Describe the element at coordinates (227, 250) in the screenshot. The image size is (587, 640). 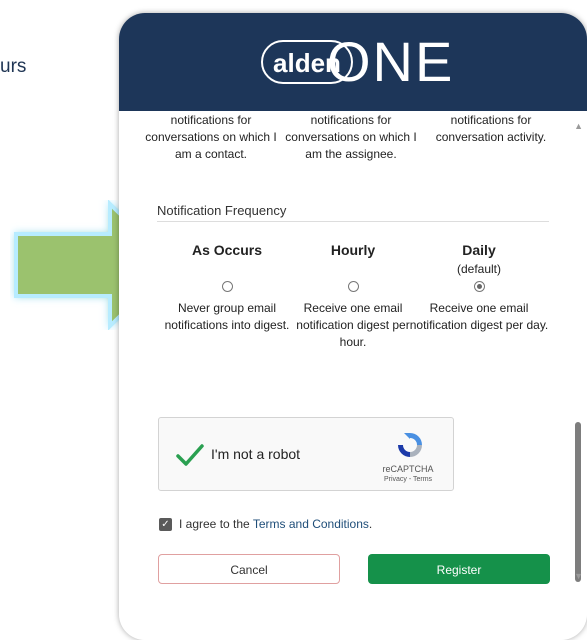
I see `option-as-occurs-title: As Occurs` at that location.